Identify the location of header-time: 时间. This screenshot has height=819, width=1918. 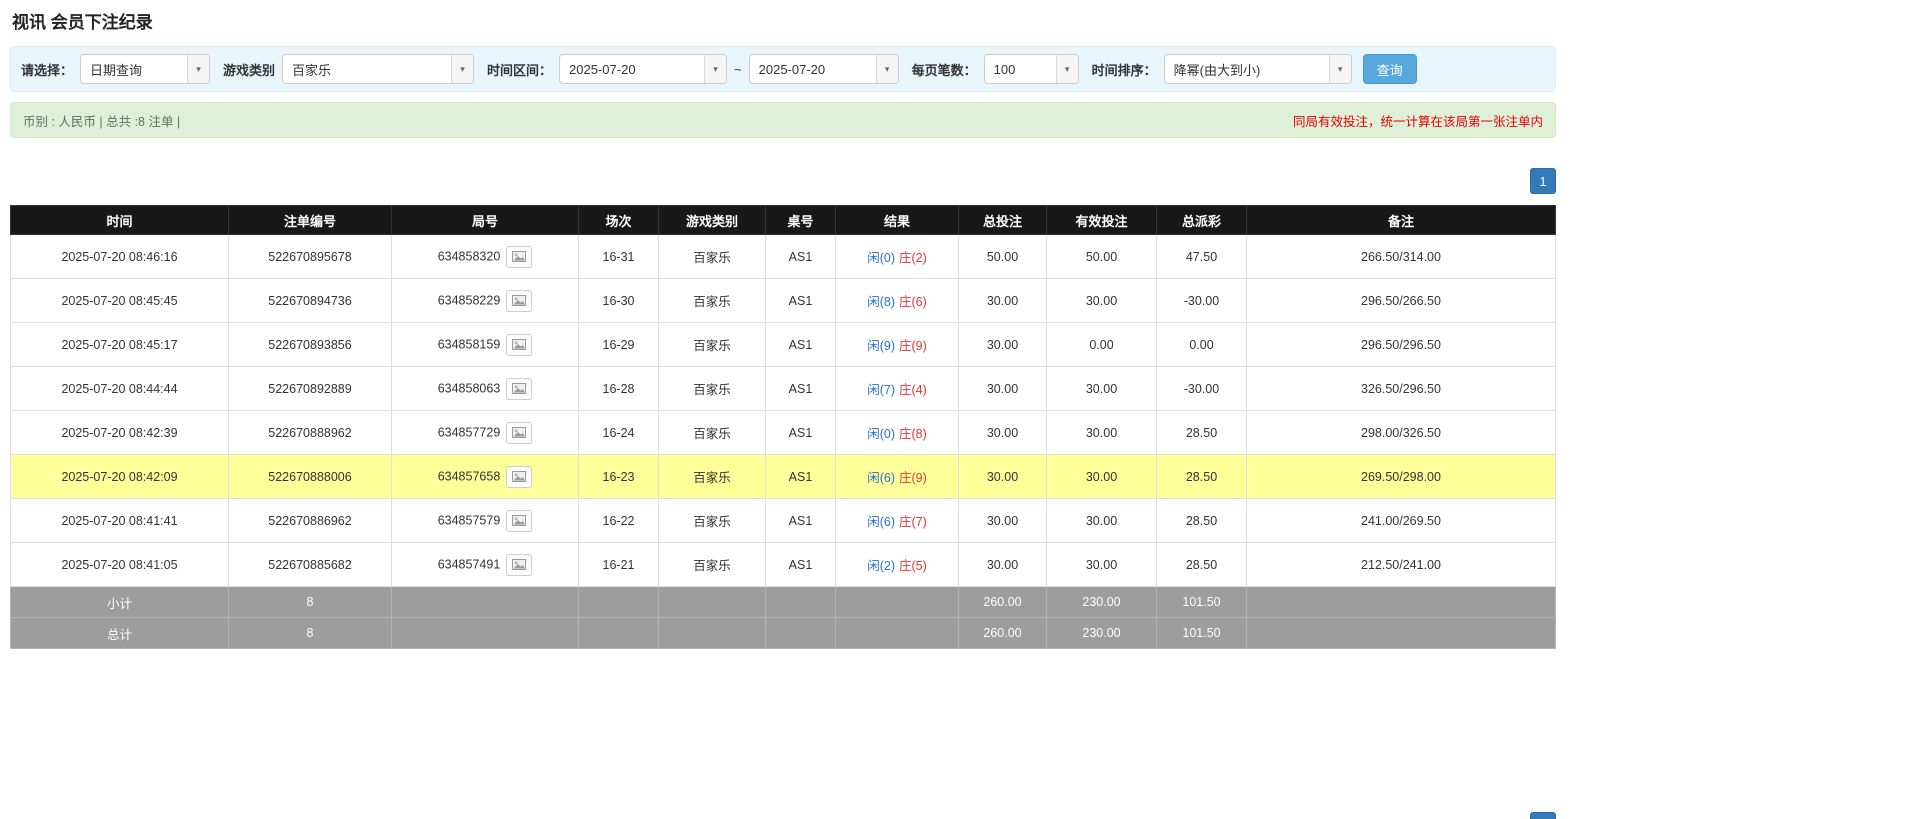
(119, 220).